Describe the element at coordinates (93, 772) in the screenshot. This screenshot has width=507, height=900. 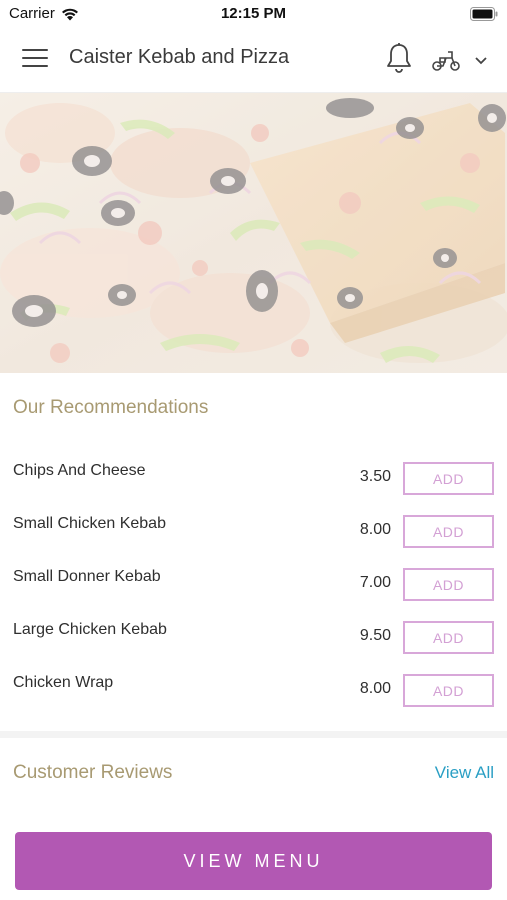
I see `reviews-title: Customer Reviews` at that location.